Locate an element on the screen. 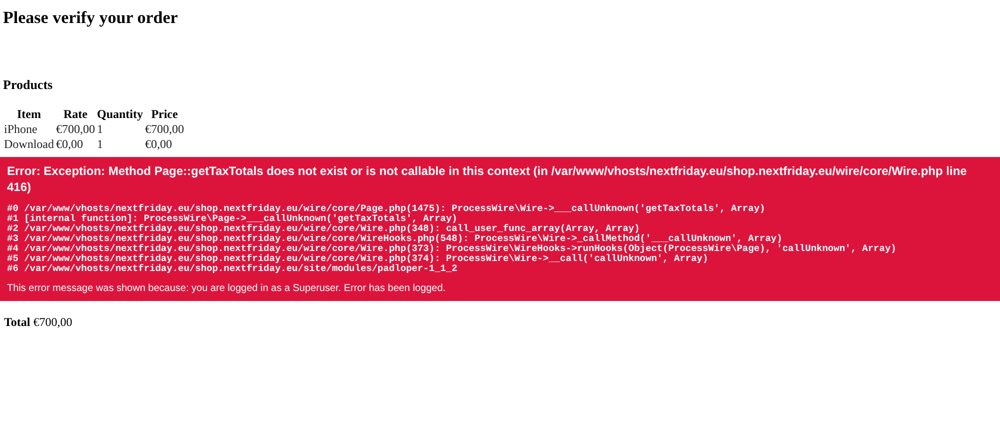  stack-trace-line: #1 [internal function]: ProcessWire\Page->___callUnknown('getTaxTotals', Array) is located at coordinates (232, 219).